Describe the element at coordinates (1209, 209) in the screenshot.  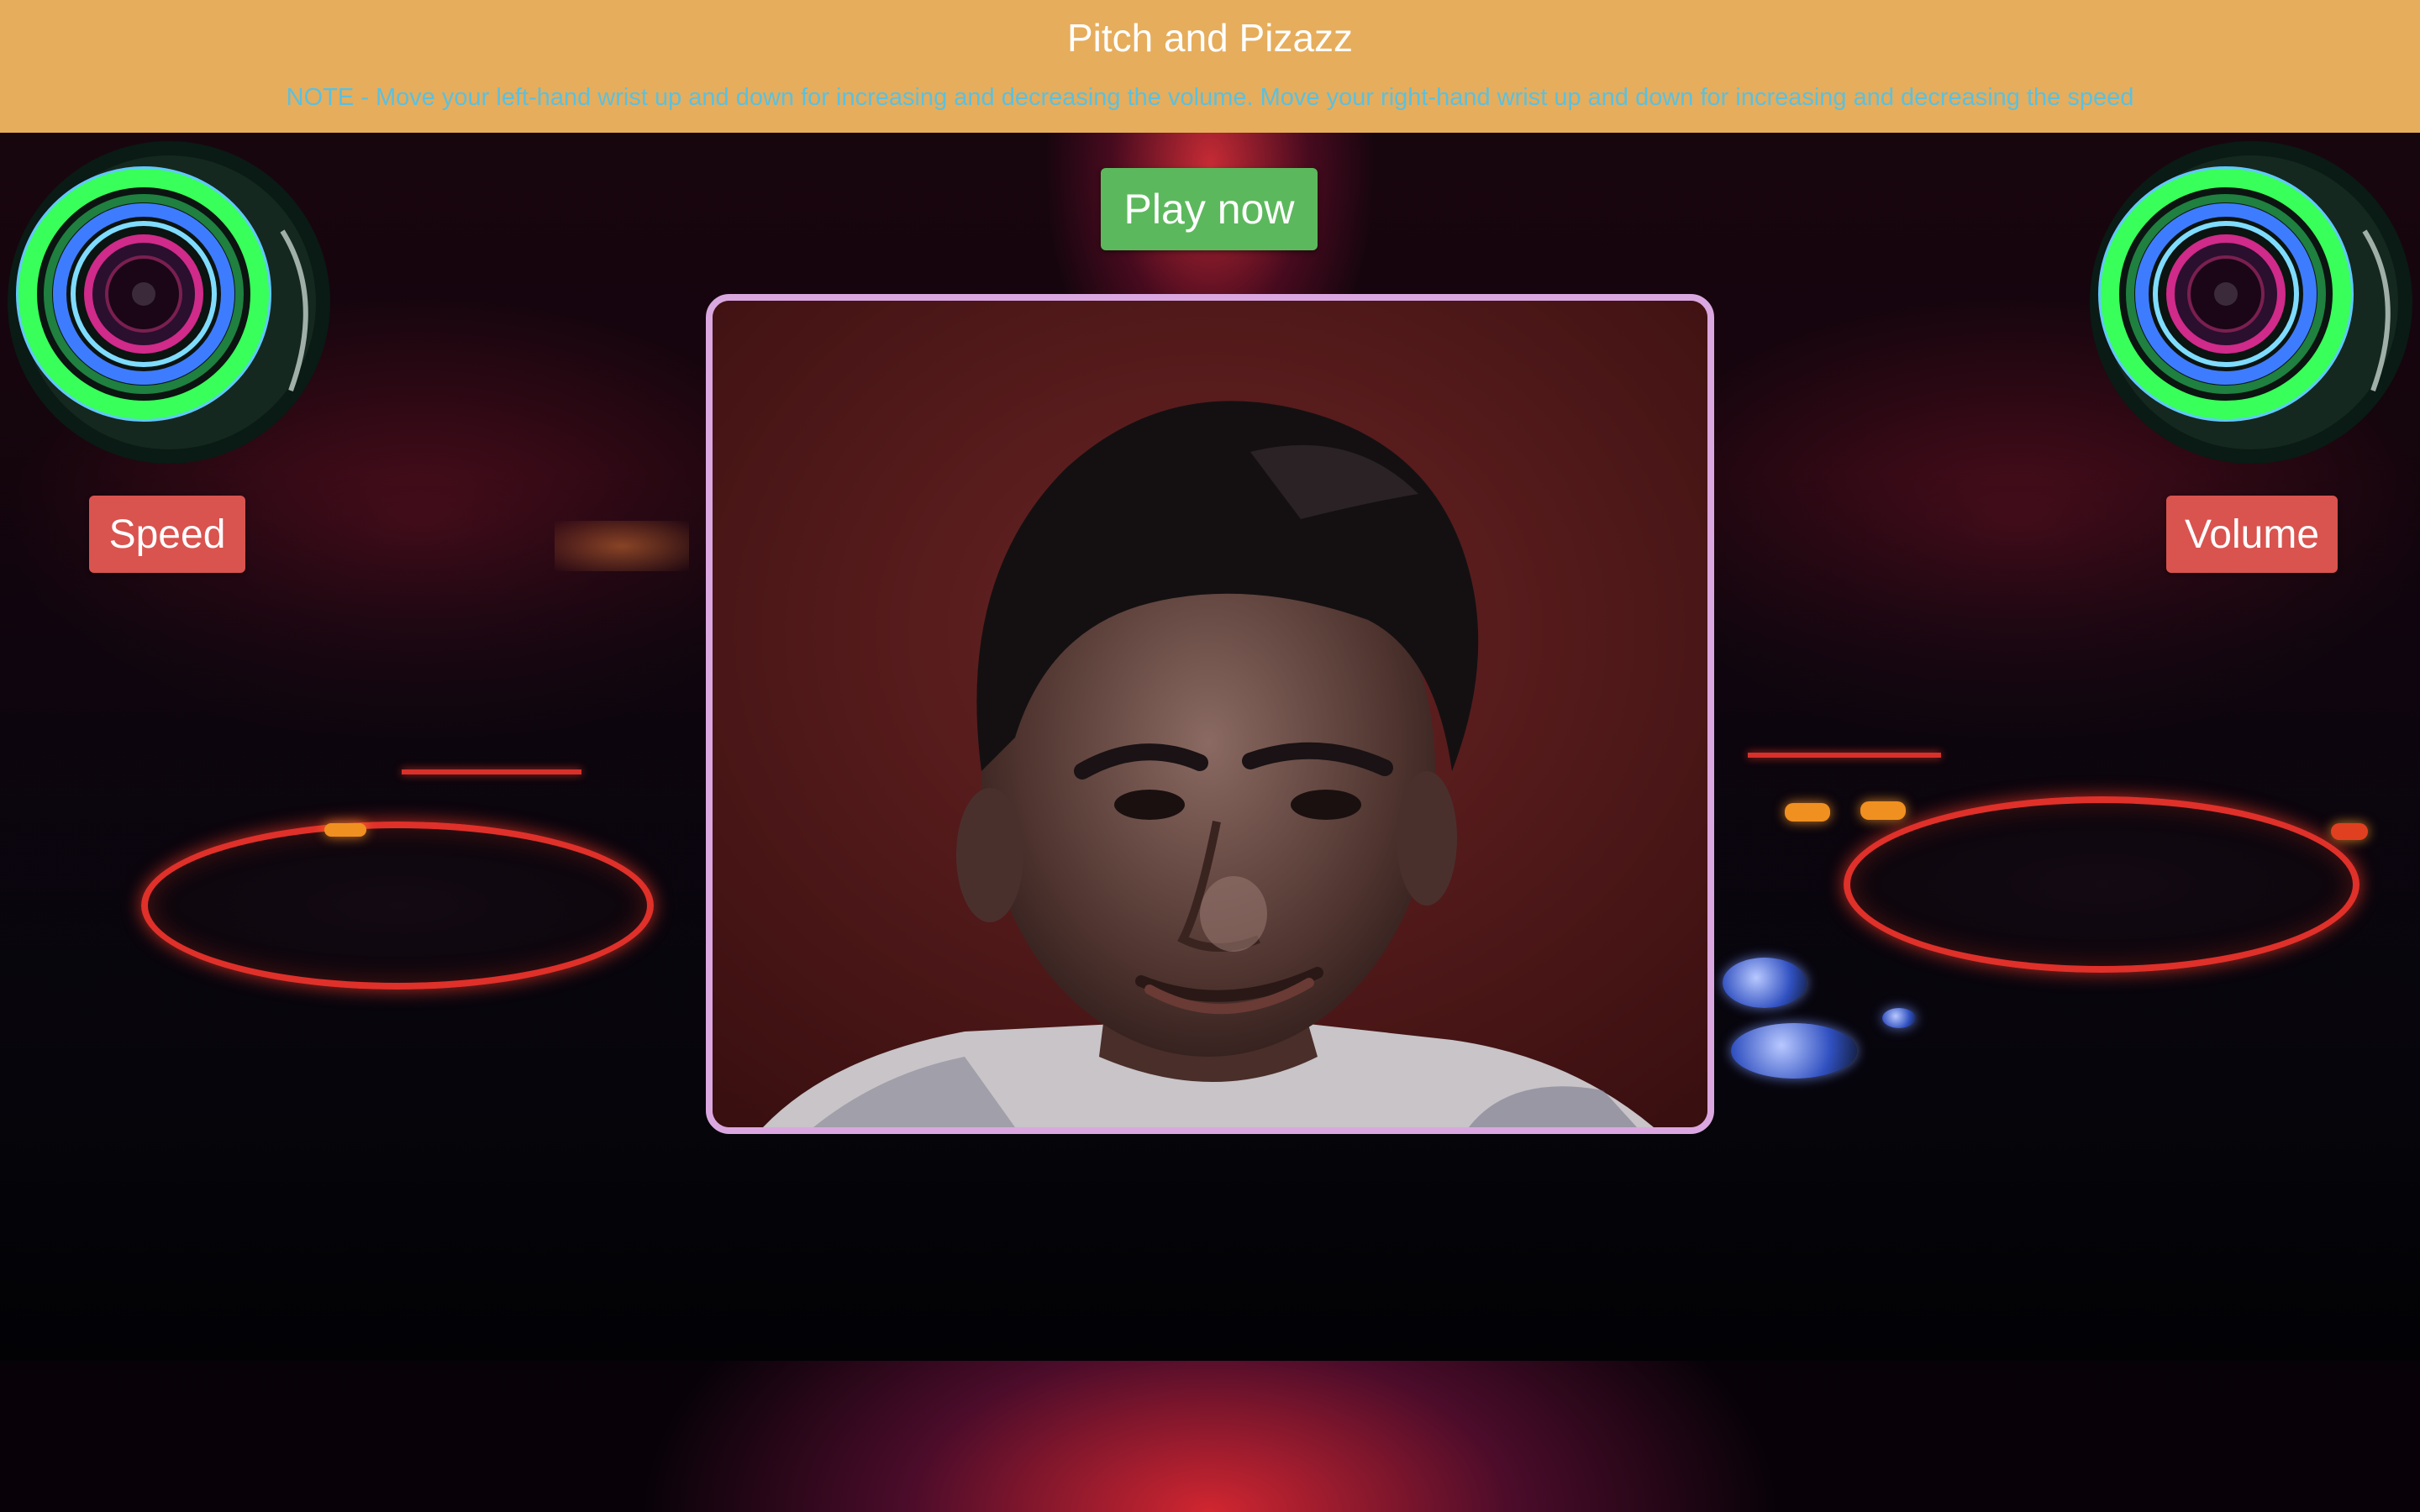
I see `play-now-button: Play now` at that location.